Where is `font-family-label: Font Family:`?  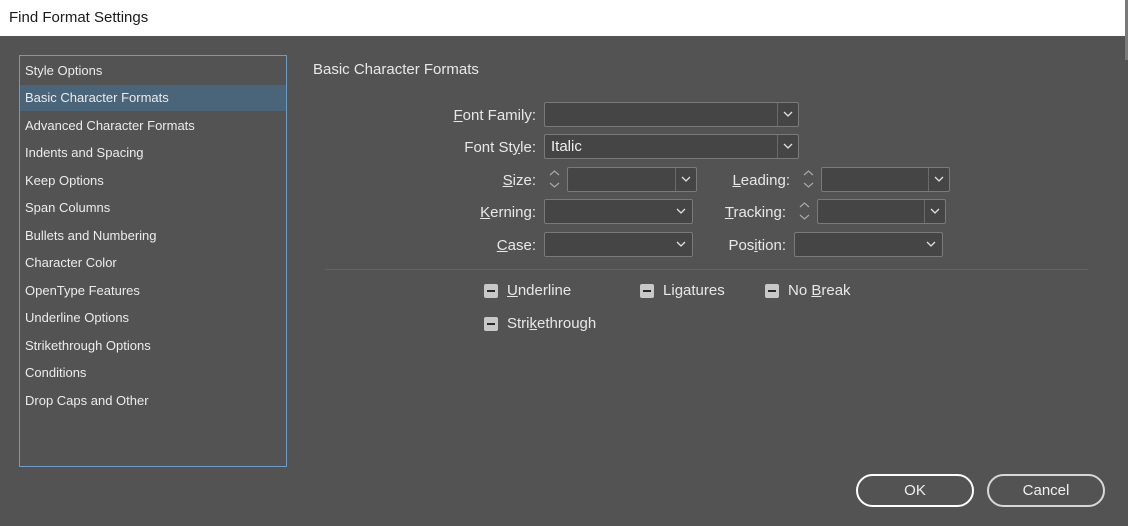
font-family-label: Font Family: is located at coordinates (494, 115).